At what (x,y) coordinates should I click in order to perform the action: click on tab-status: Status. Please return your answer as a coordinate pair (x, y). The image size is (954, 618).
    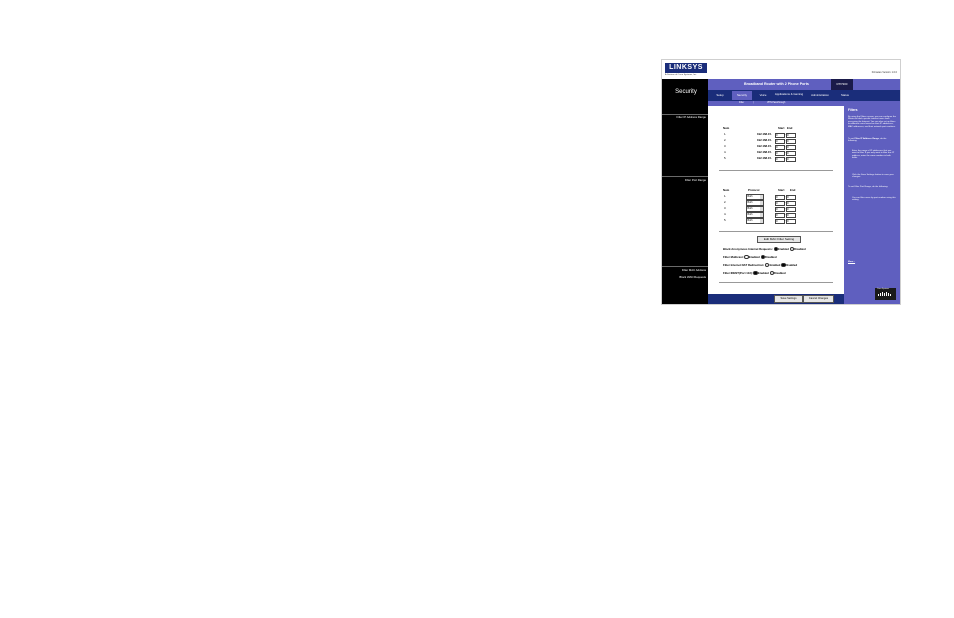
    Looking at the image, I should click on (845, 95).